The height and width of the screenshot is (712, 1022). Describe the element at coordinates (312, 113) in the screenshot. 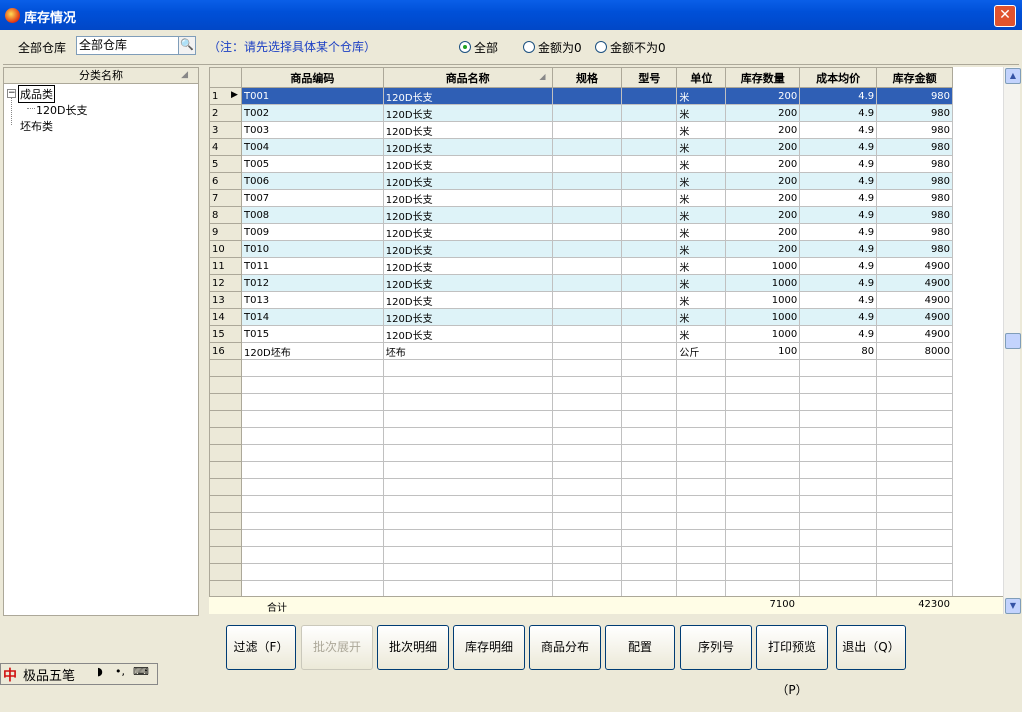

I see `table-cell: T002` at that location.